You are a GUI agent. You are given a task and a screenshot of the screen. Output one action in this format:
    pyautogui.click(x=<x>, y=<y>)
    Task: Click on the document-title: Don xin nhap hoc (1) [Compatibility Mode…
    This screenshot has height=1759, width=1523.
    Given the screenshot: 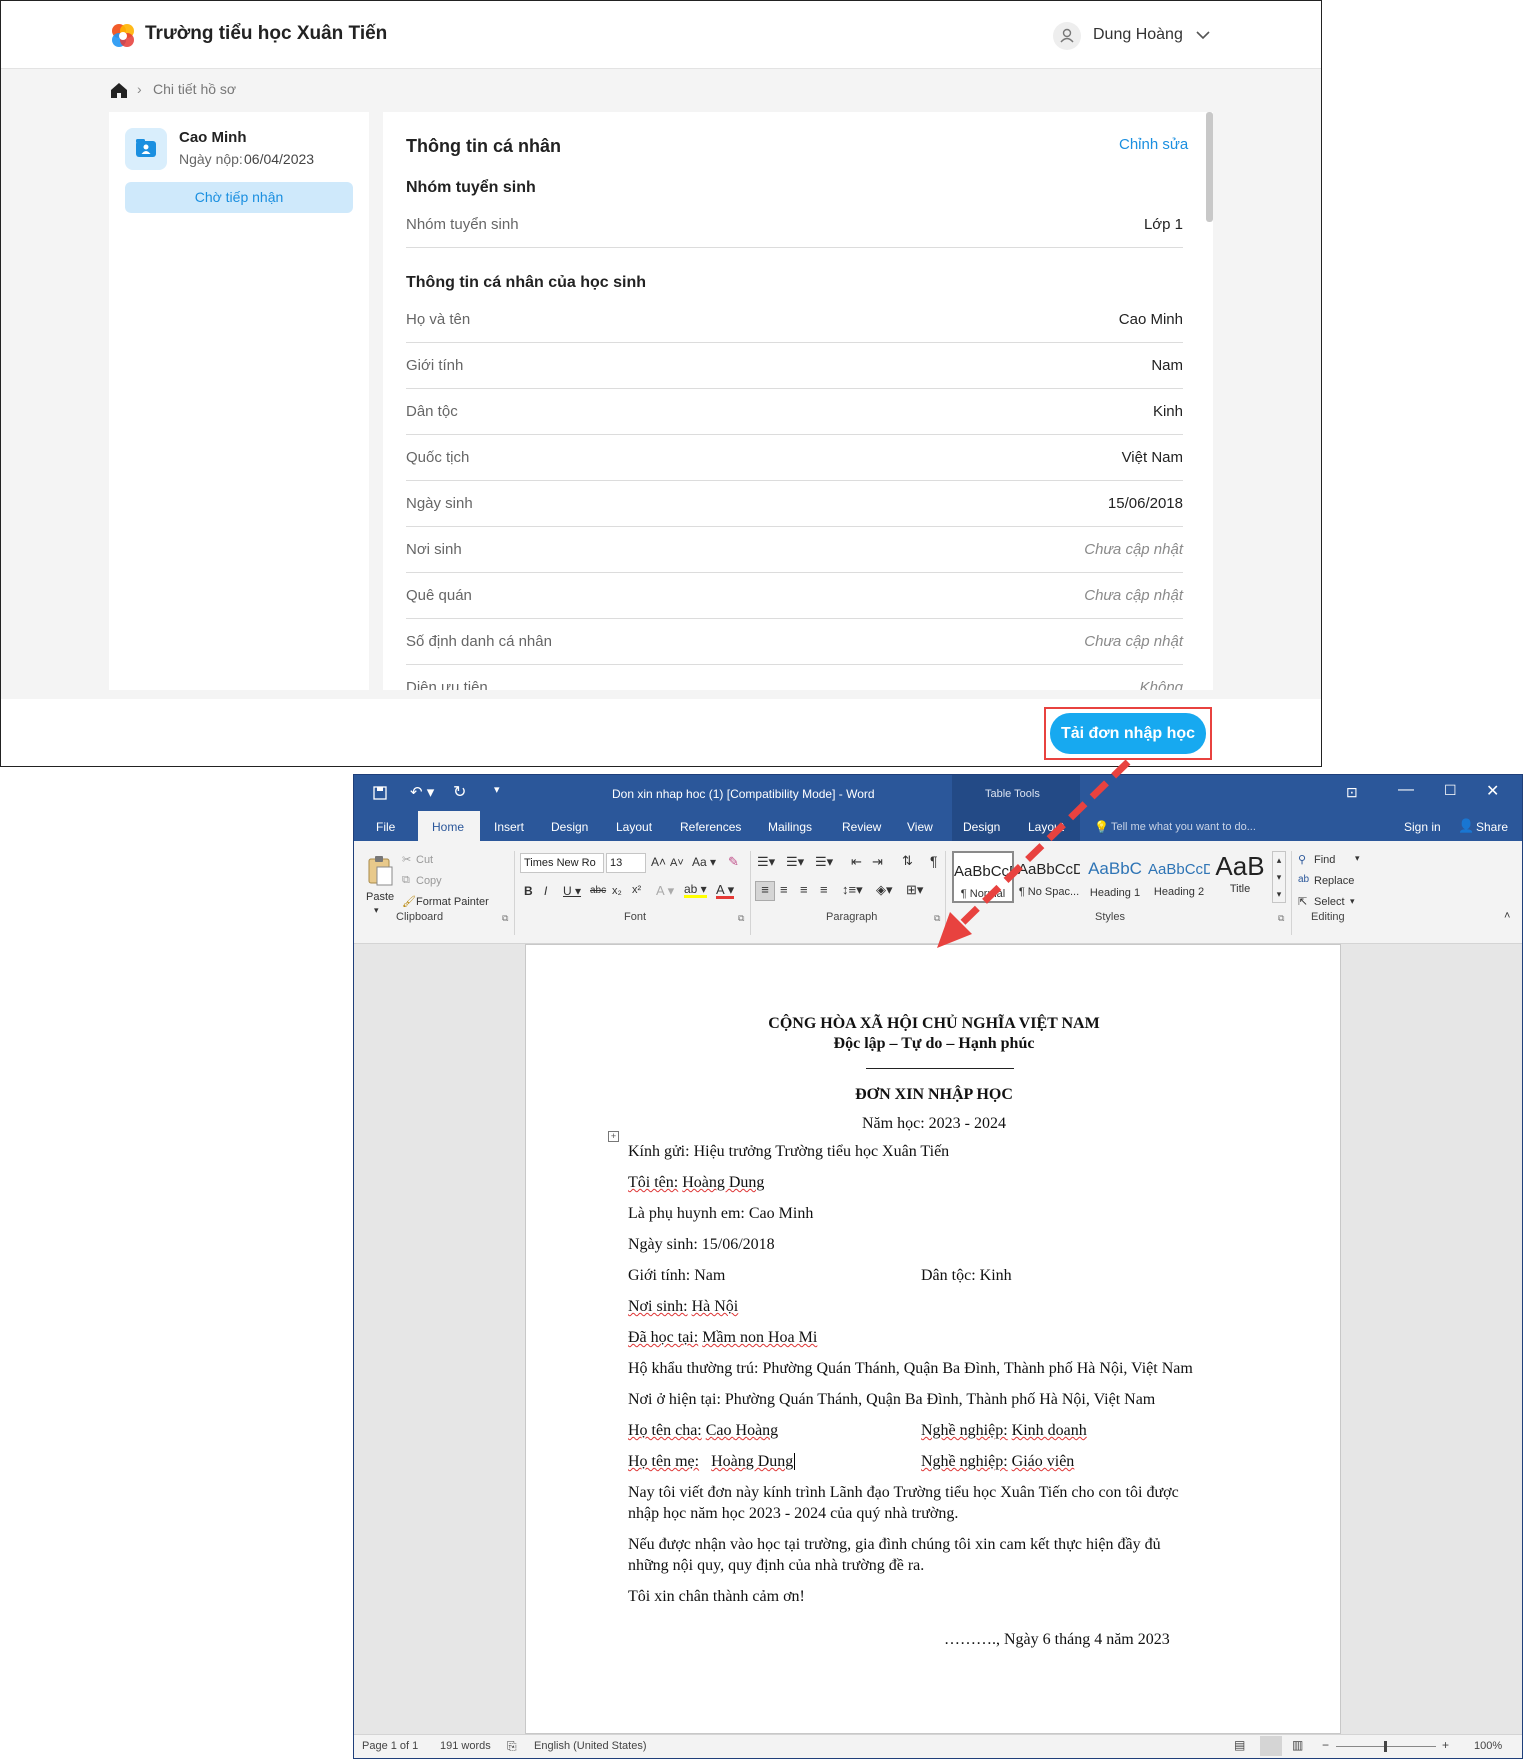 What is the action you would take?
    pyautogui.click(x=743, y=794)
    